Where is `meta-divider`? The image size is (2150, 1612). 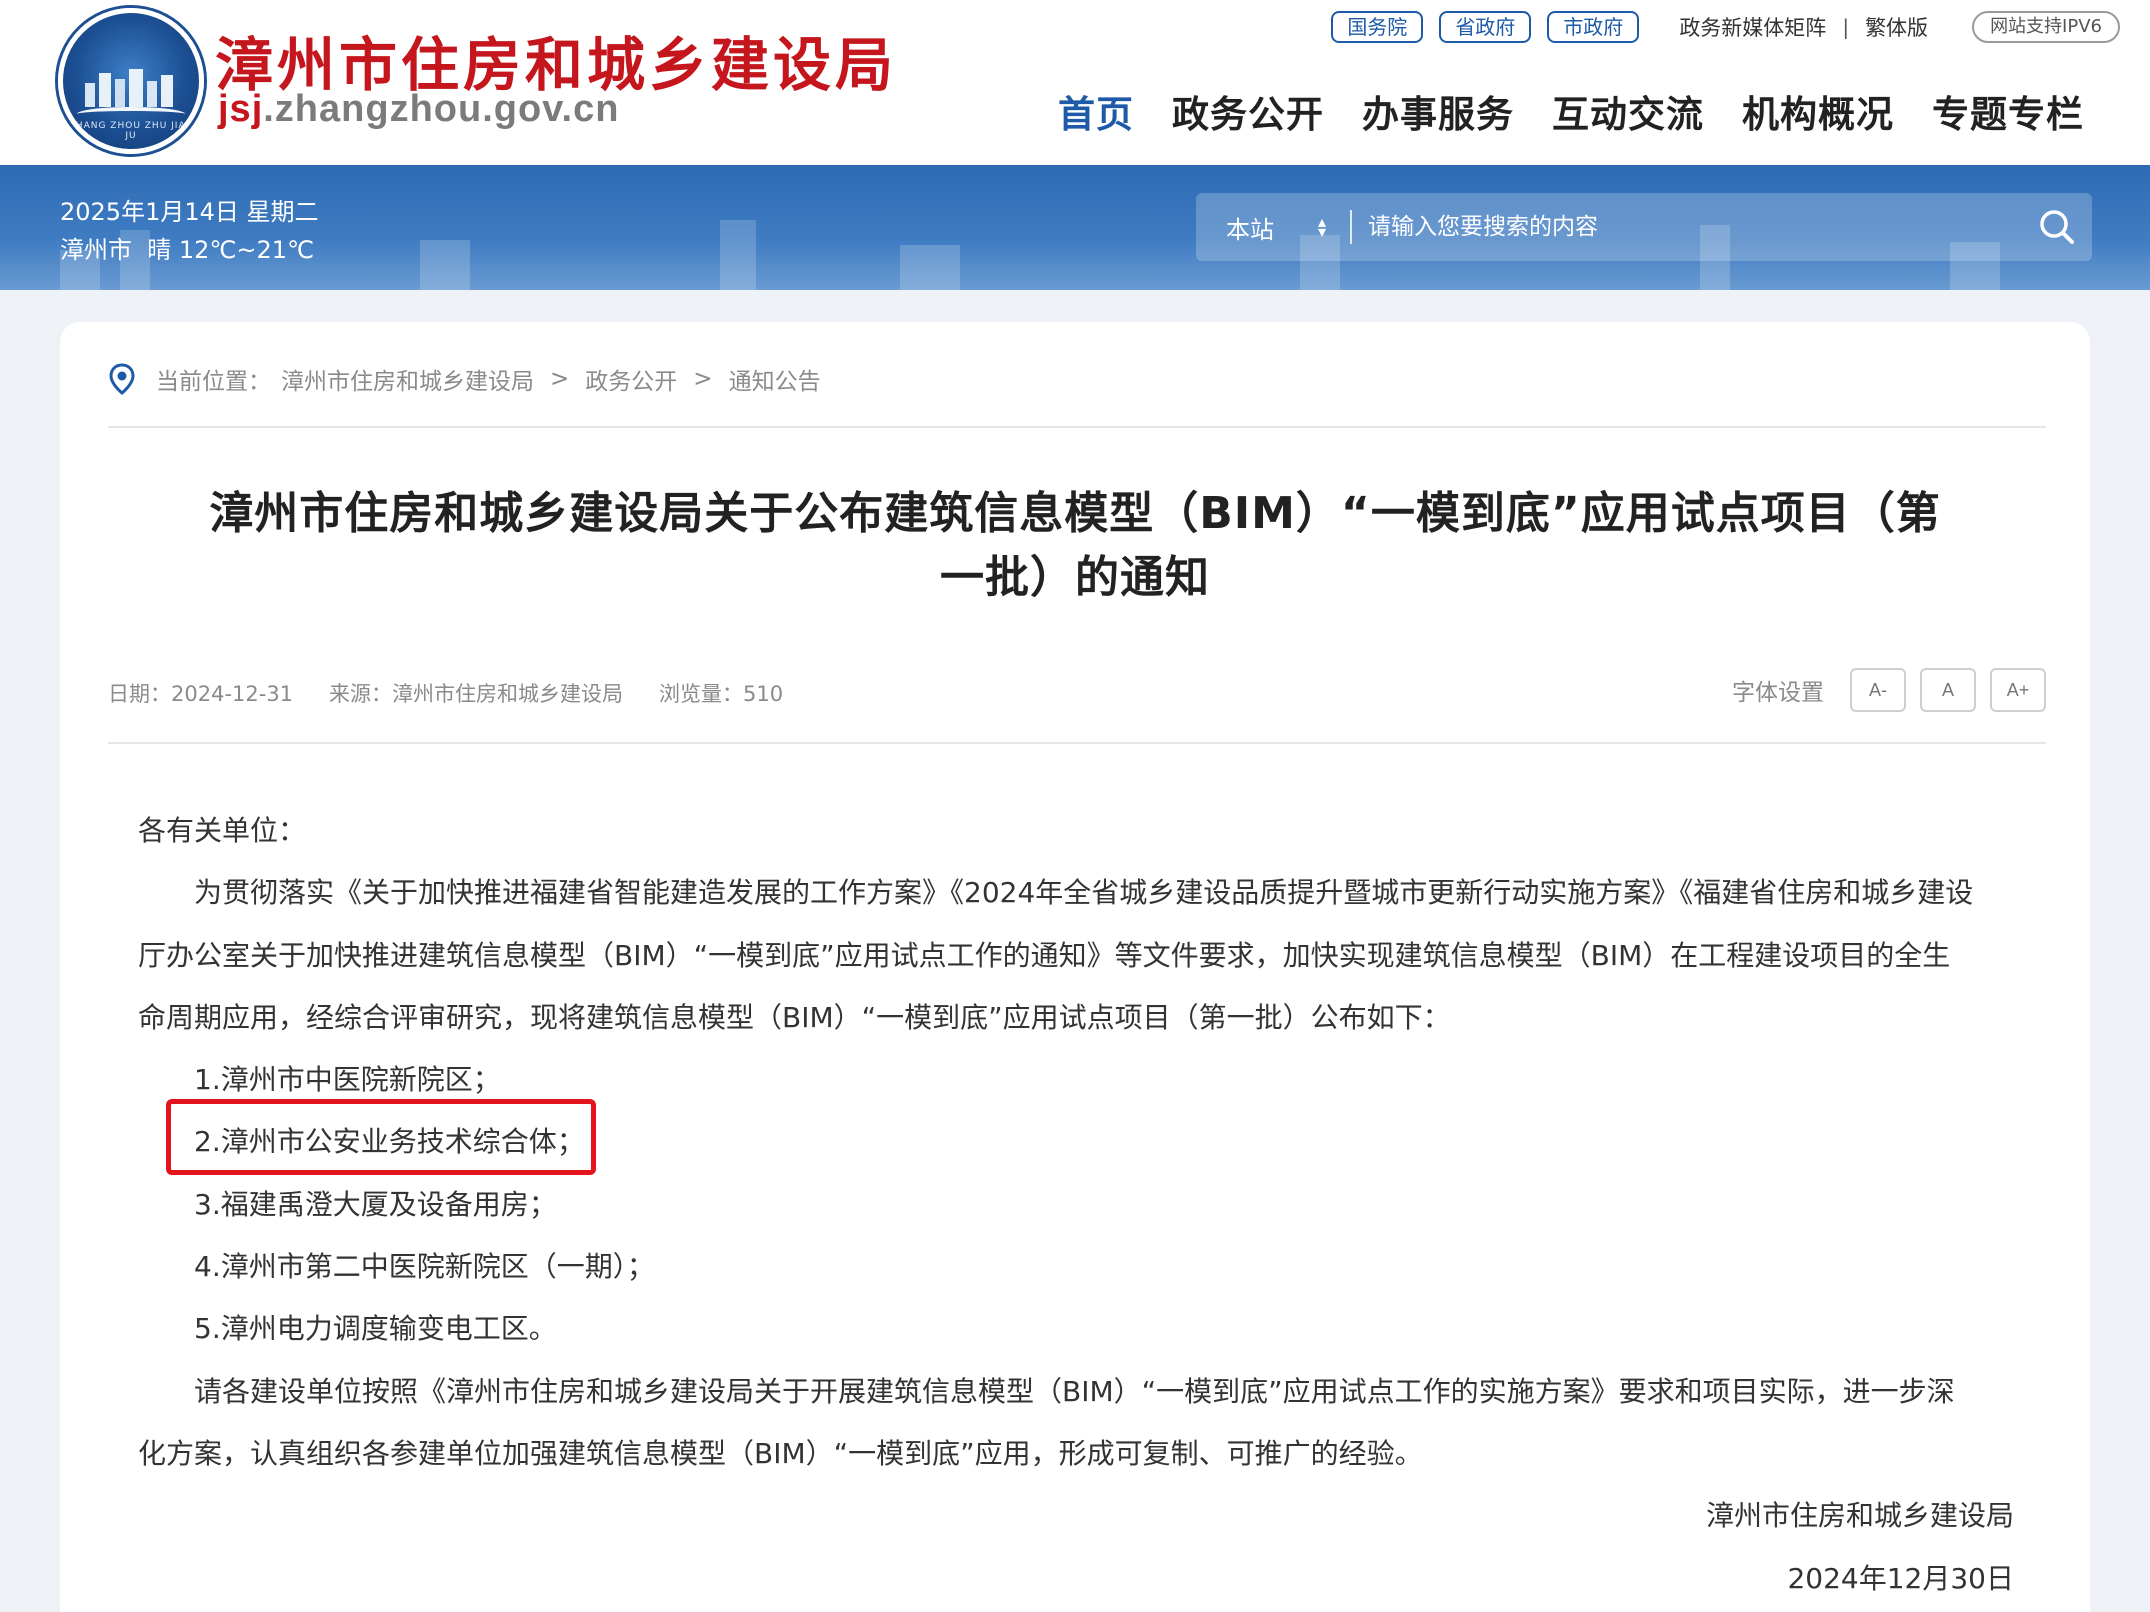 meta-divider is located at coordinates (1077, 743).